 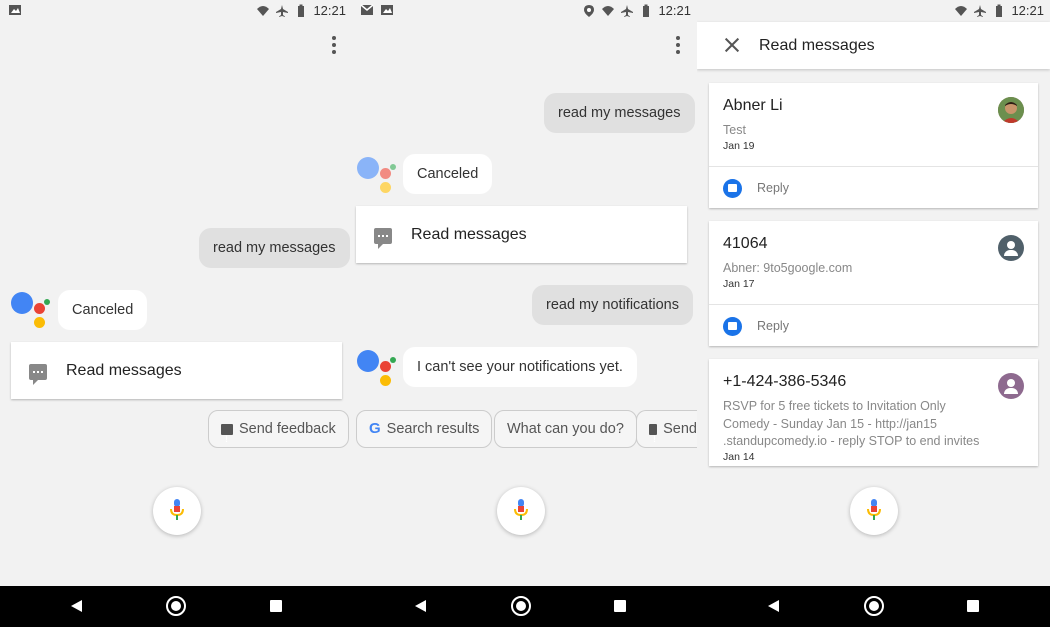 I want to click on send-feedback-chip: Send feedback, so click(x=278, y=433).